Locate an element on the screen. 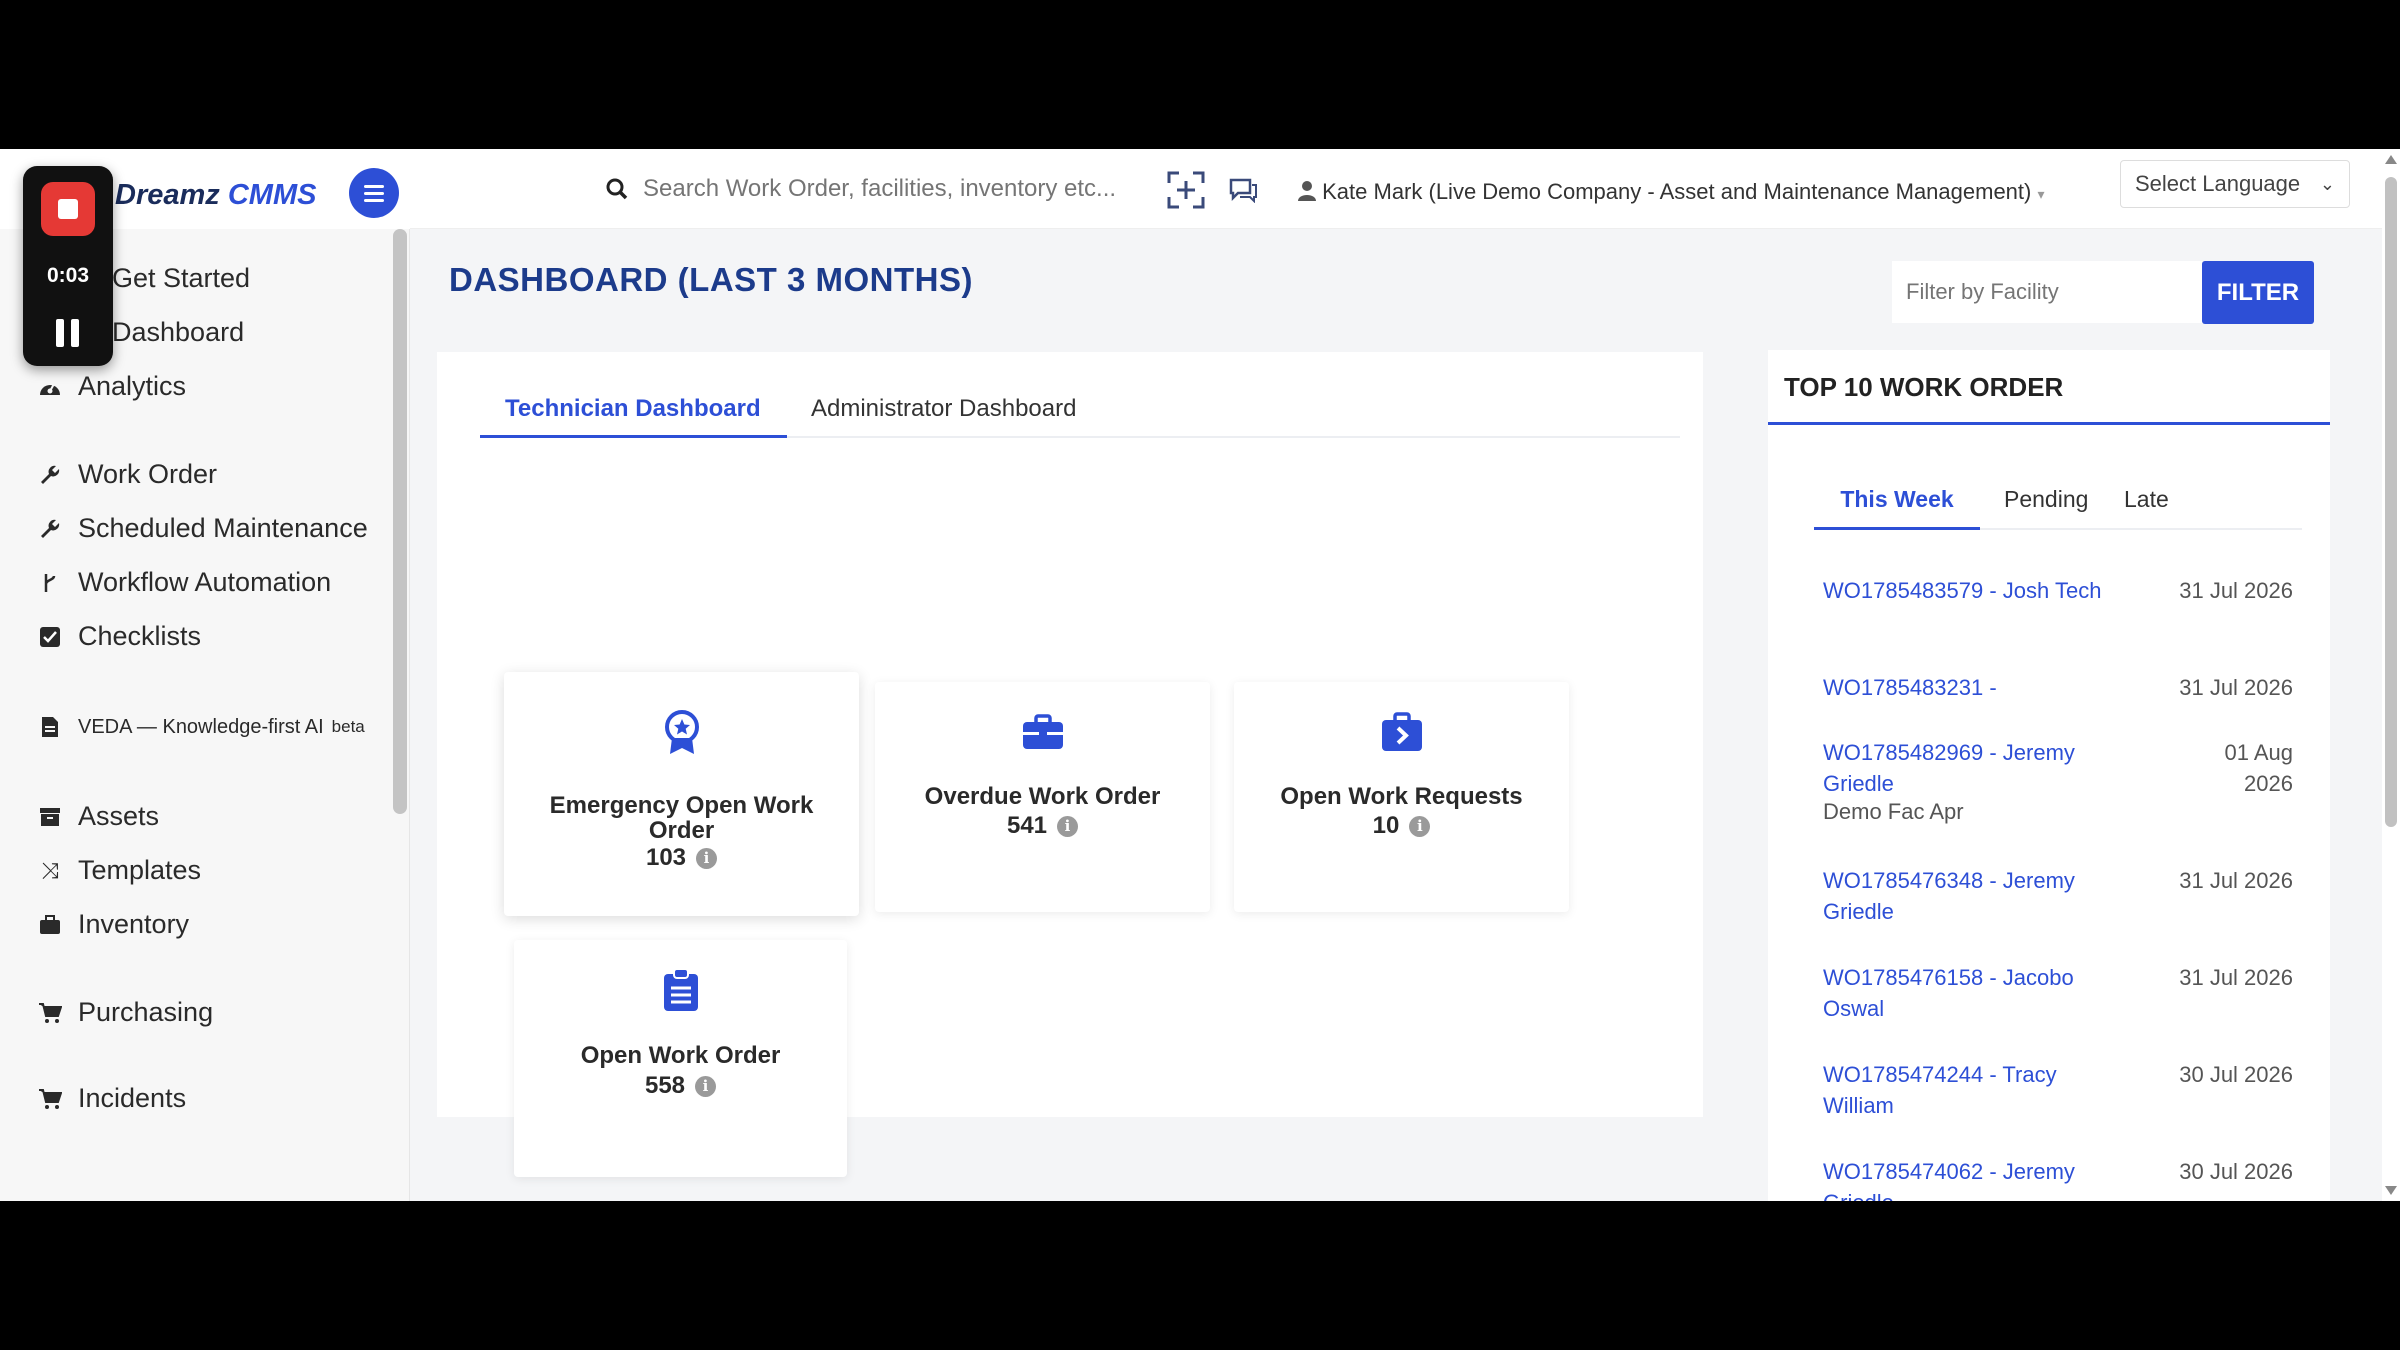 The width and height of the screenshot is (2400, 1350). sidebar-item-label: Get Started is located at coordinates (181, 278).